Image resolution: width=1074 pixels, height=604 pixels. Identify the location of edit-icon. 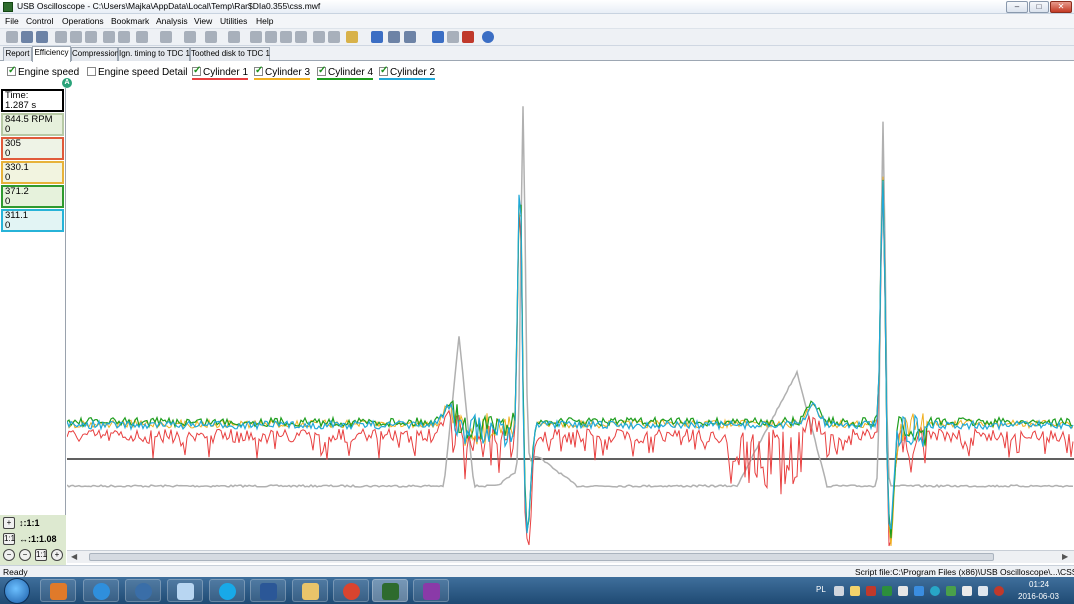
(91, 37).